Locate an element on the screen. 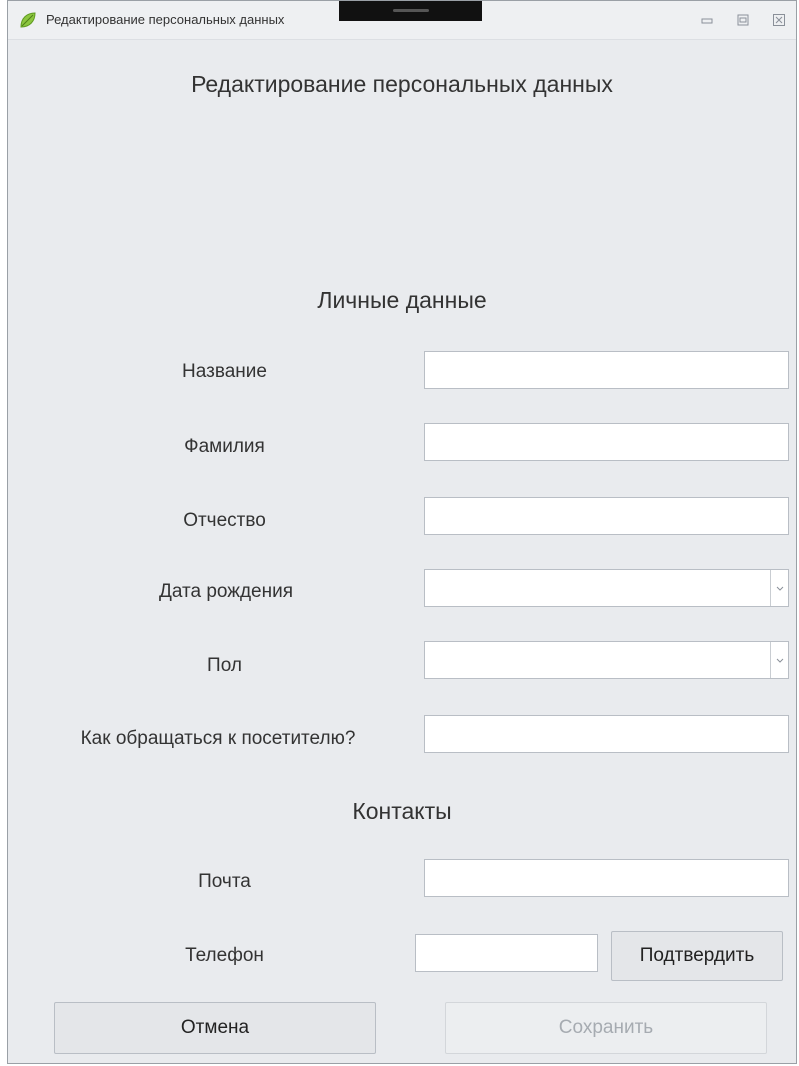 The width and height of the screenshot is (799, 1066). gender-value is located at coordinates (606, 660).